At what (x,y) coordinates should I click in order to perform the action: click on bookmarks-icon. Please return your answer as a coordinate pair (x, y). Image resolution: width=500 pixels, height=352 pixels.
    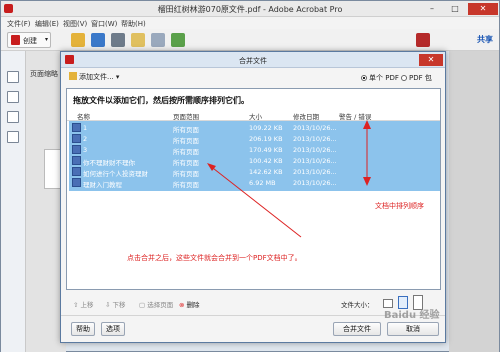
    Looking at the image, I should click on (13, 97).